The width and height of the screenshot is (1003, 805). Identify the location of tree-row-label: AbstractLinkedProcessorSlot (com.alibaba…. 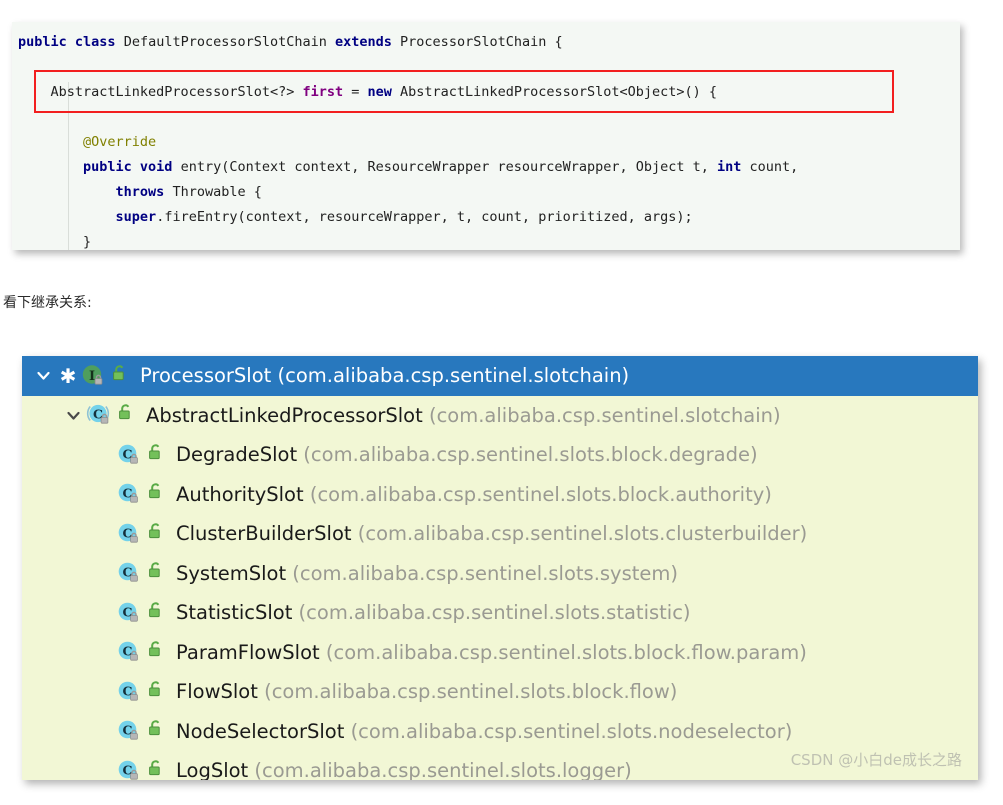
(461, 415).